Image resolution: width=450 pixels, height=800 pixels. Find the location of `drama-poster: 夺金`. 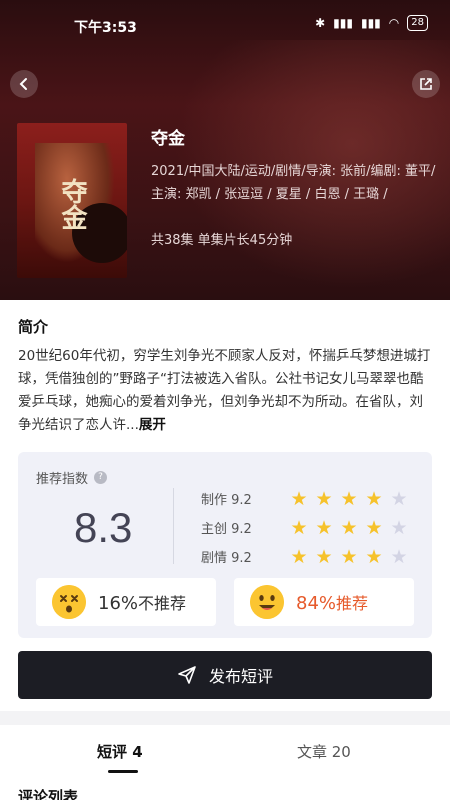

drama-poster: 夺金 is located at coordinates (72, 200).